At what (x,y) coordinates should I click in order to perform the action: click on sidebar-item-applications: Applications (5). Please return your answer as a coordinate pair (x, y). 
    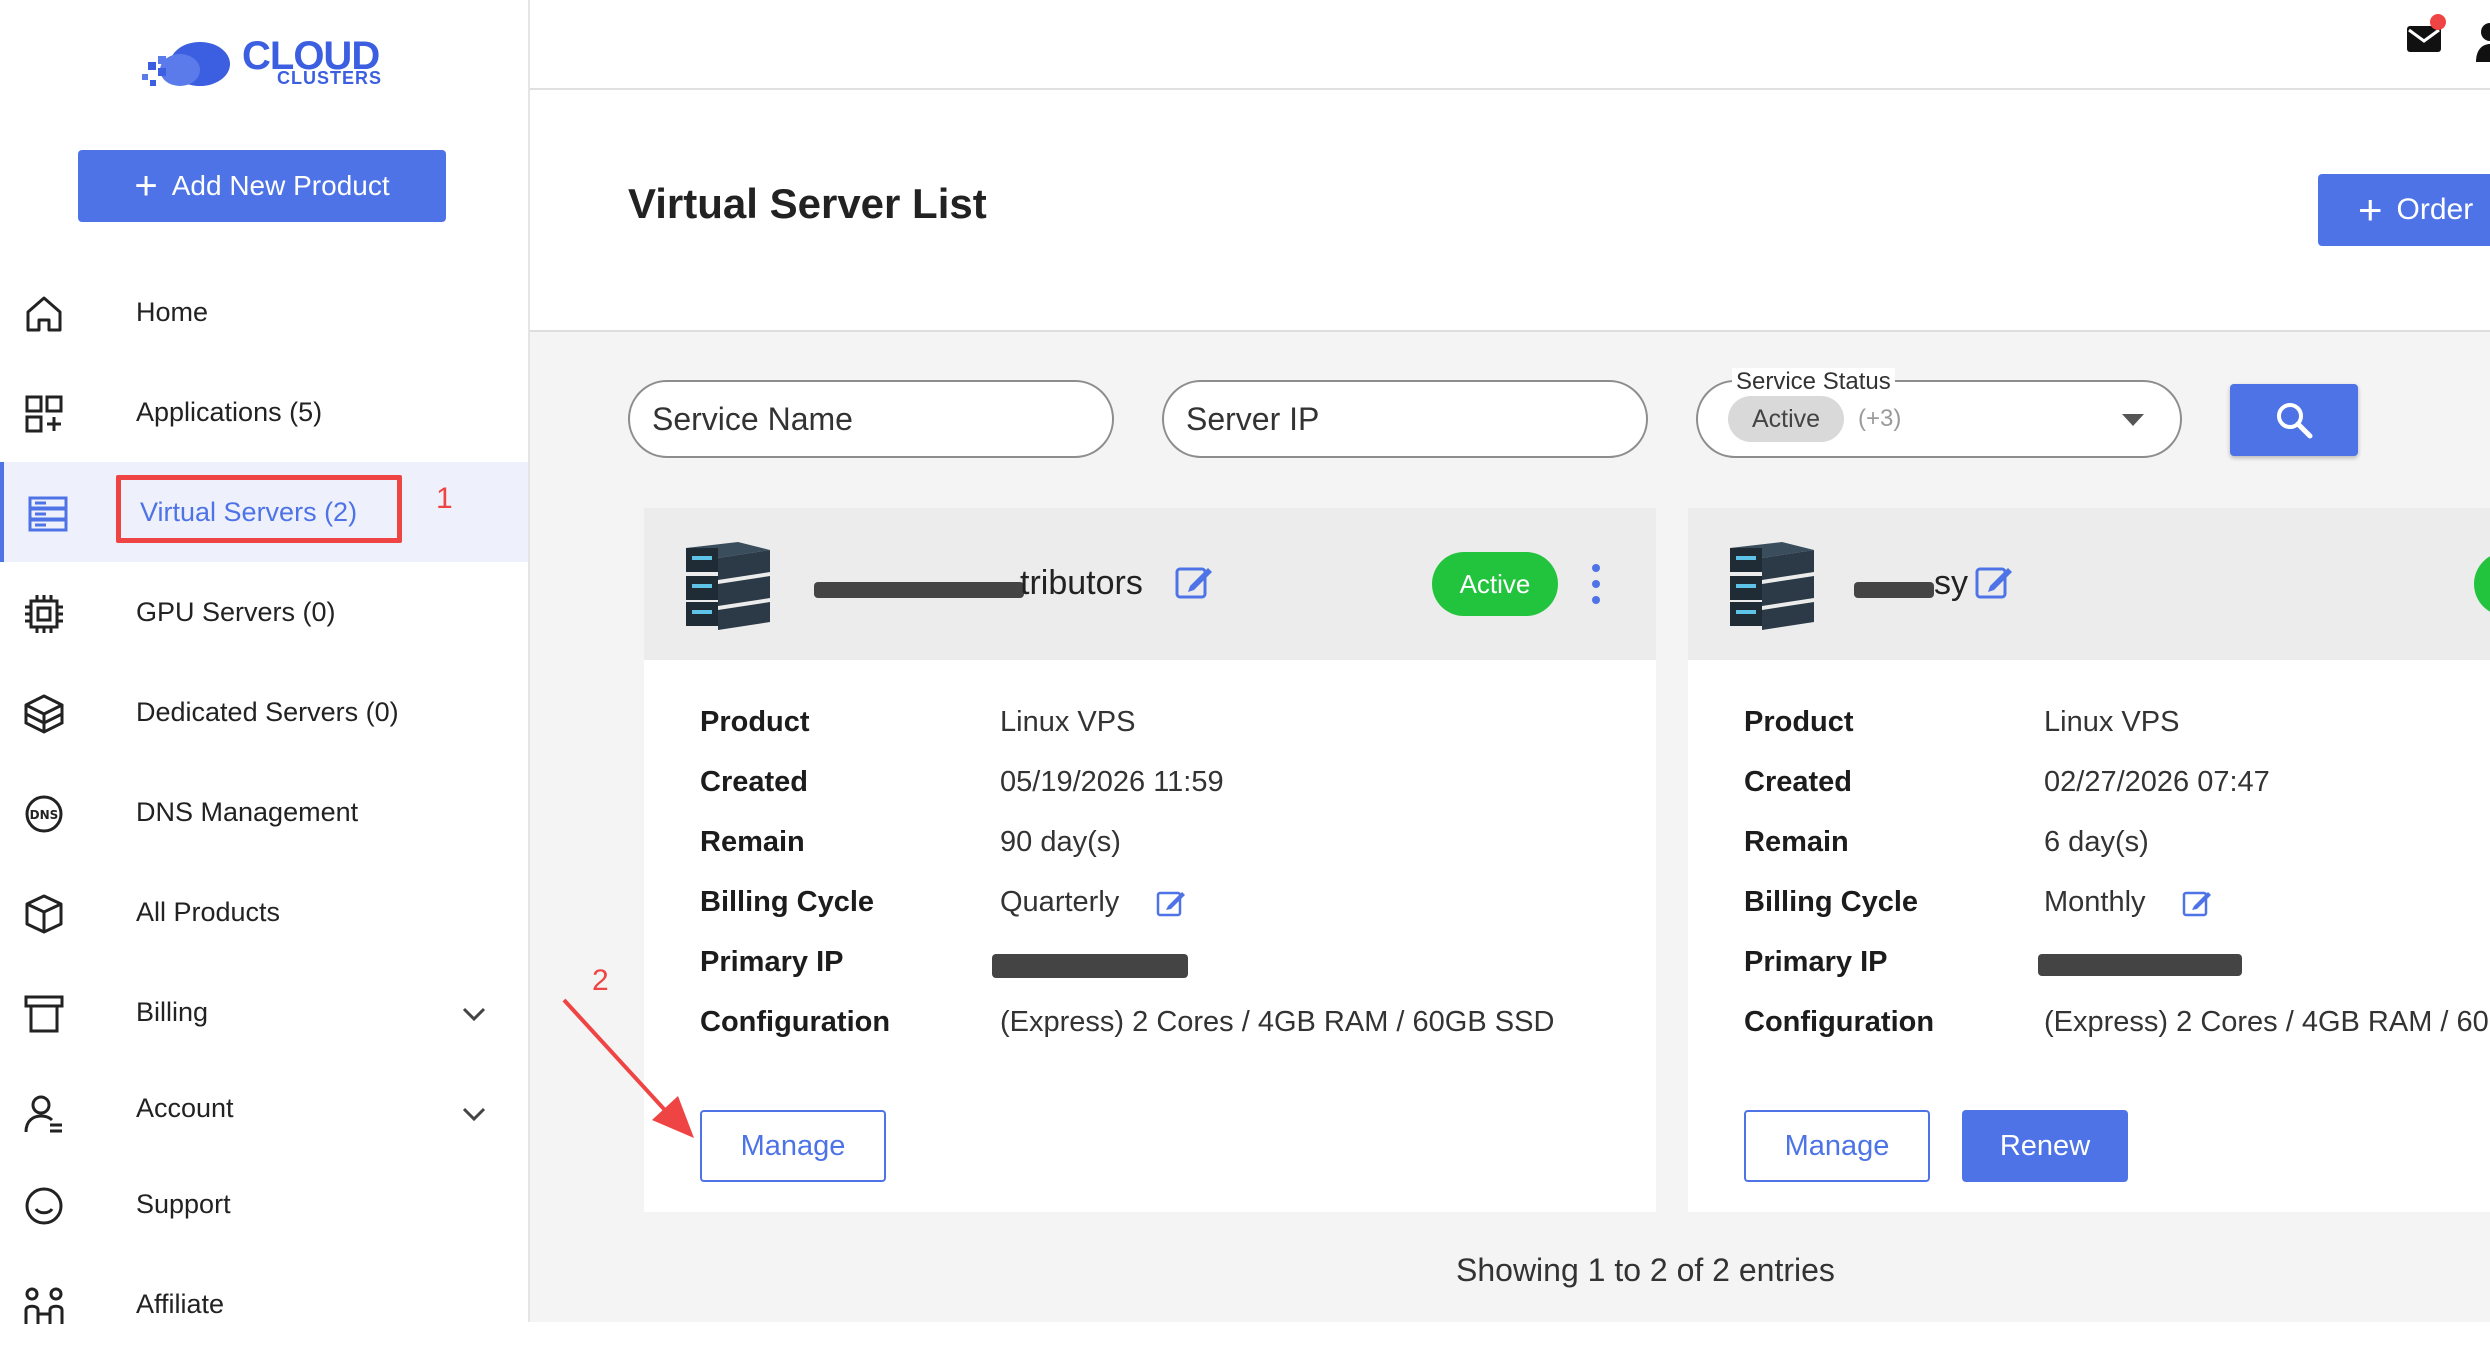
    Looking at the image, I should click on (264, 412).